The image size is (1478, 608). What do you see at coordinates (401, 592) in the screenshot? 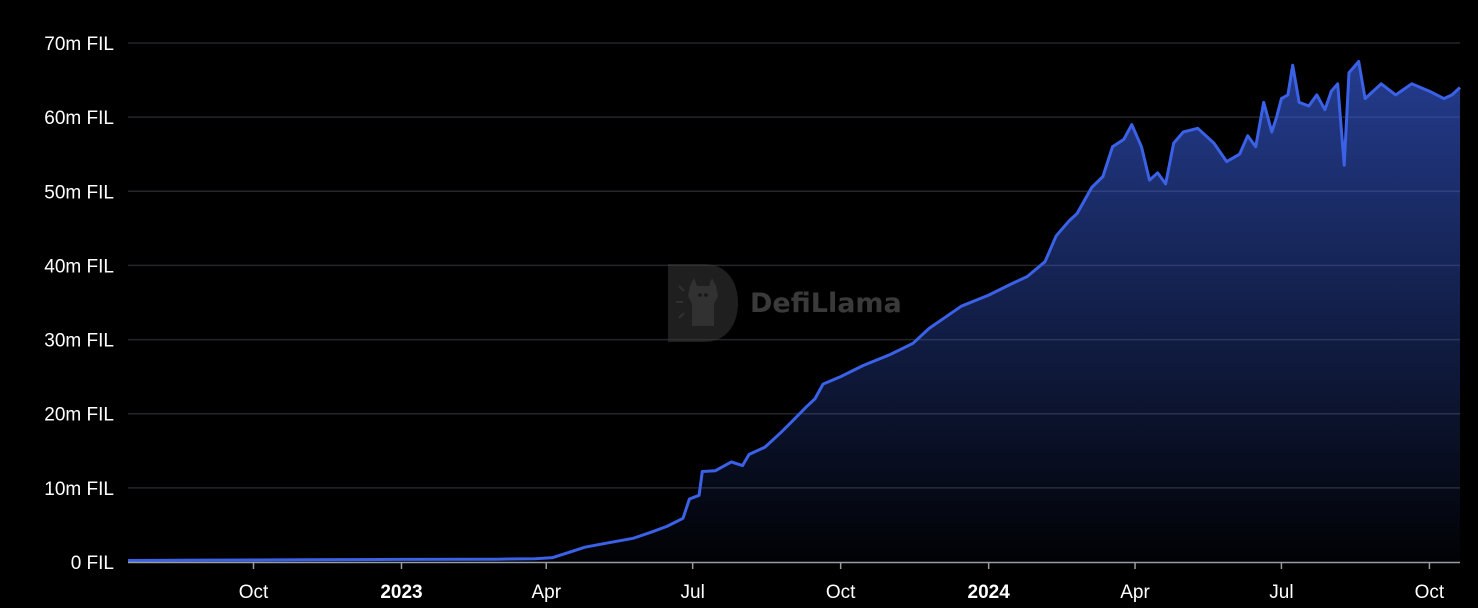
I see `x-tick-label: 2023` at bounding box center [401, 592].